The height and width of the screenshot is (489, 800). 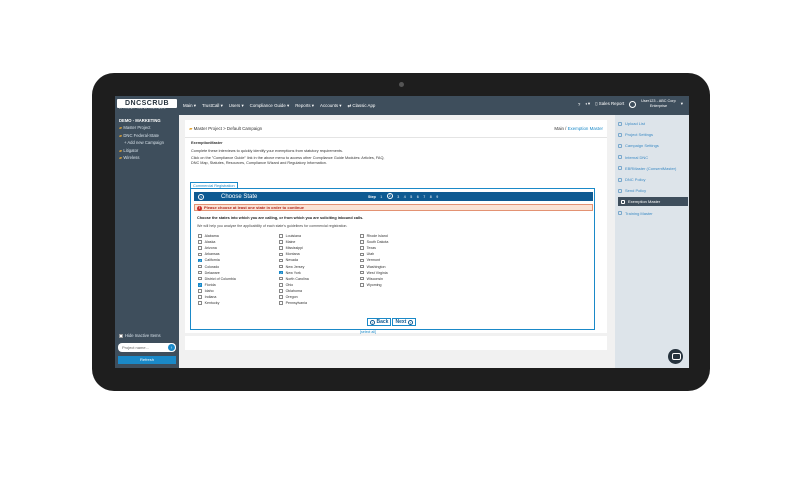 I want to click on hide-inactive-toggle: Hide Inactive Items, so click(x=140, y=335).